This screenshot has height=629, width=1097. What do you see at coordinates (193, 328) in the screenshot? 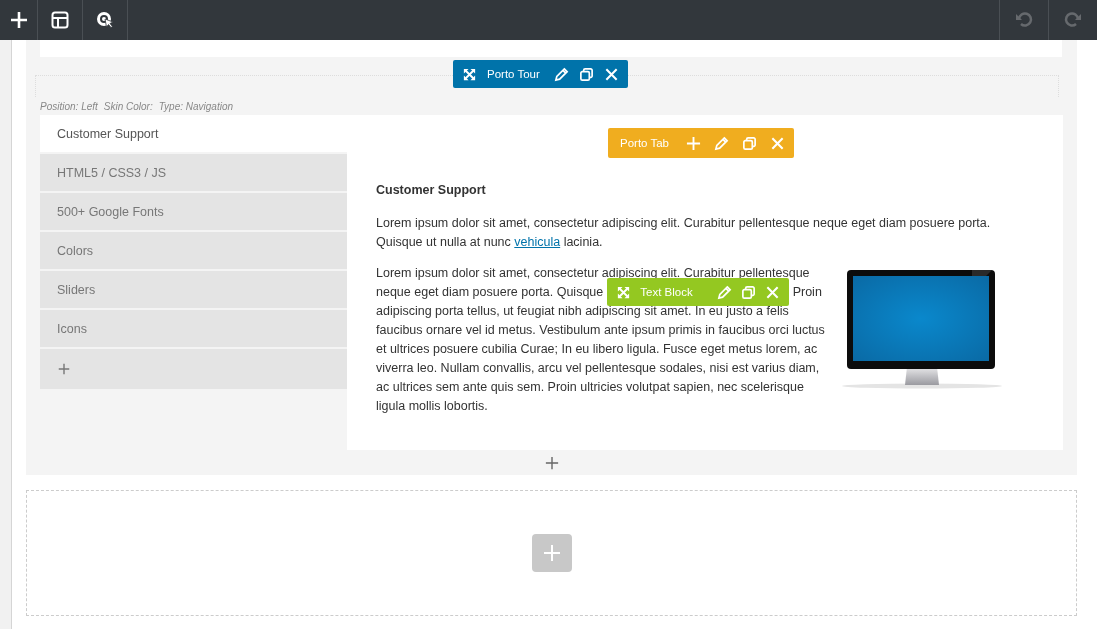
I see `tab: Icons` at bounding box center [193, 328].